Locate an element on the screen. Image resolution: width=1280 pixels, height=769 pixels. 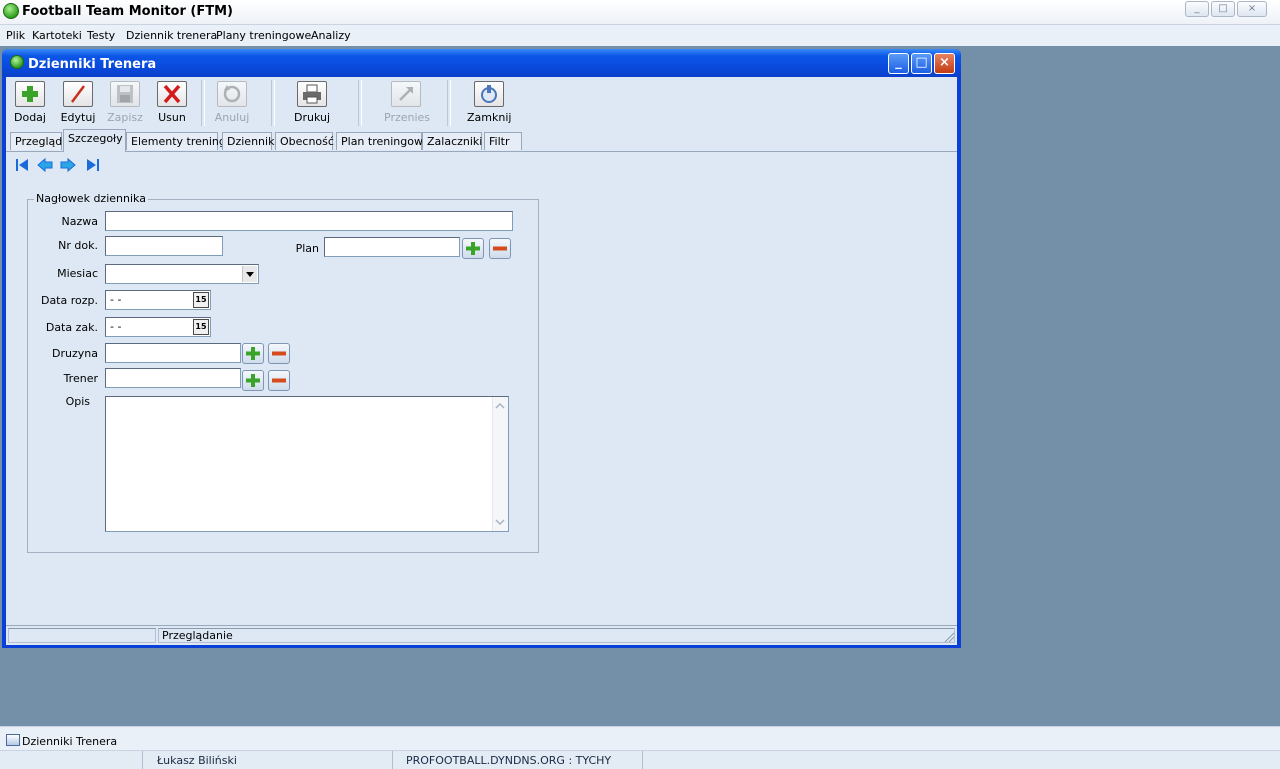
opis-label: Opis is located at coordinates (77, 401).